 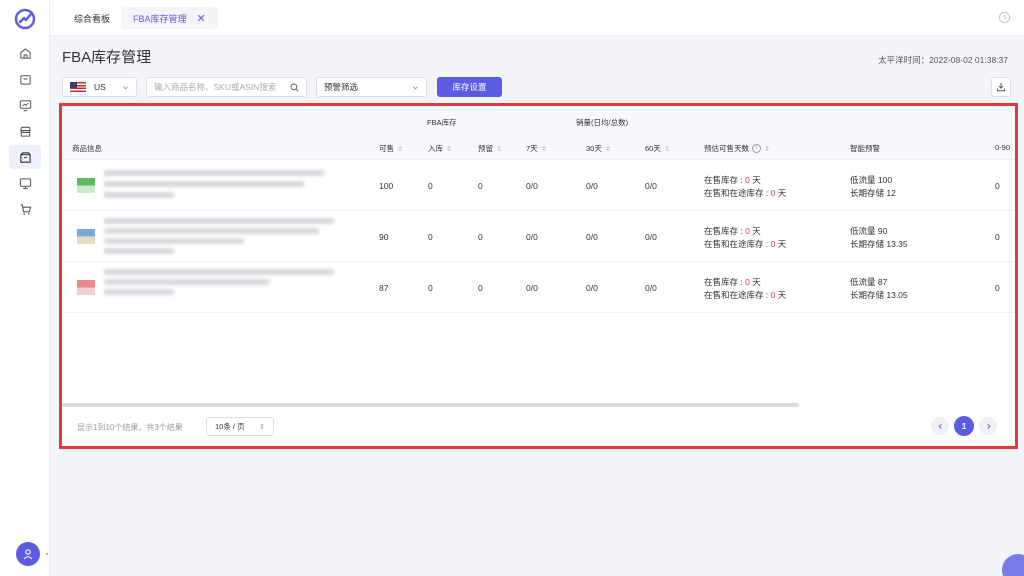 What do you see at coordinates (489, 148) in the screenshot?
I see `col-reserved: 预留` at bounding box center [489, 148].